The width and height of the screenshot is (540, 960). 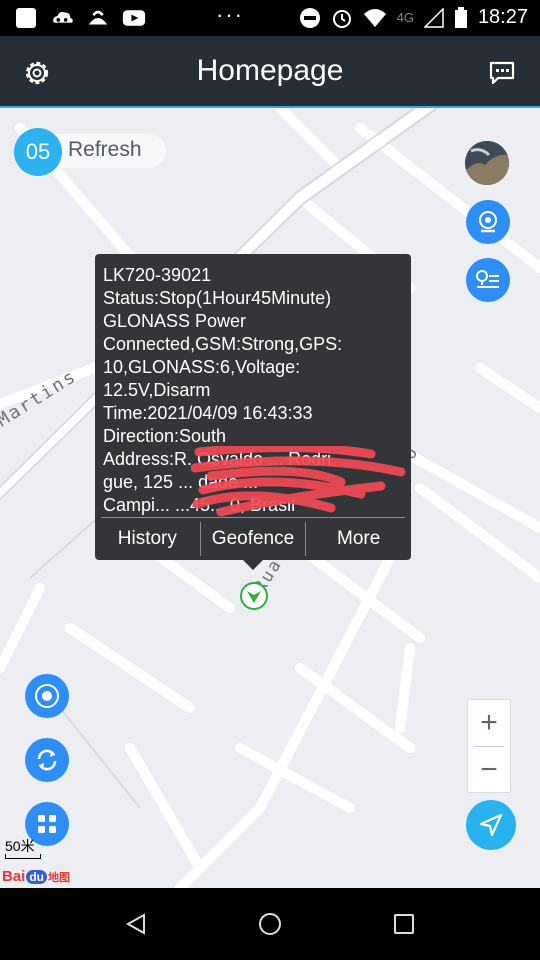 What do you see at coordinates (208, 413) in the screenshot?
I see `device-time: Time:2021/04/09 16:43:33` at bounding box center [208, 413].